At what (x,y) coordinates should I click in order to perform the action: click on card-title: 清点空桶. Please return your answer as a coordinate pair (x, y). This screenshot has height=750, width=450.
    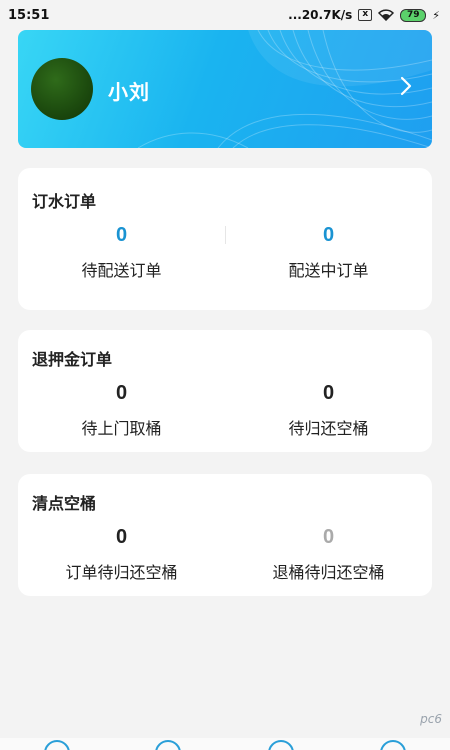
    Looking at the image, I should click on (64, 503).